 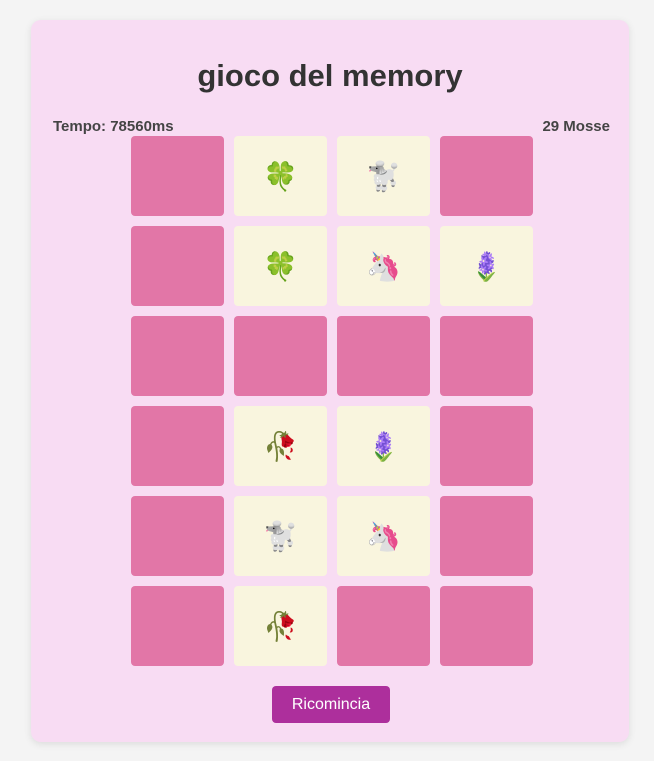 What do you see at coordinates (331, 704) in the screenshot?
I see `restart-button: Ricomincia` at bounding box center [331, 704].